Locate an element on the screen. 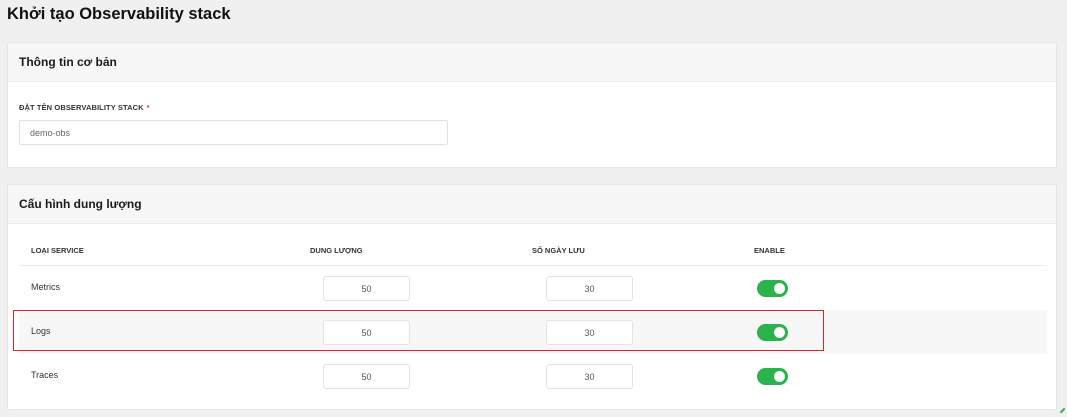  column-header-capacity: DUNG LƯỢNG is located at coordinates (336, 250).